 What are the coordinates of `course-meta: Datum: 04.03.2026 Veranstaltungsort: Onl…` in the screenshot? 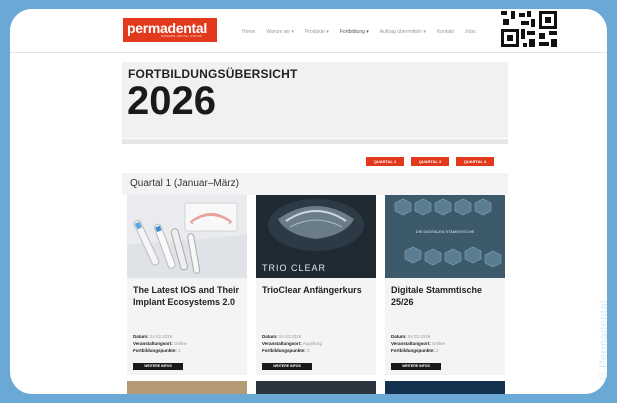 It's located at (446, 344).